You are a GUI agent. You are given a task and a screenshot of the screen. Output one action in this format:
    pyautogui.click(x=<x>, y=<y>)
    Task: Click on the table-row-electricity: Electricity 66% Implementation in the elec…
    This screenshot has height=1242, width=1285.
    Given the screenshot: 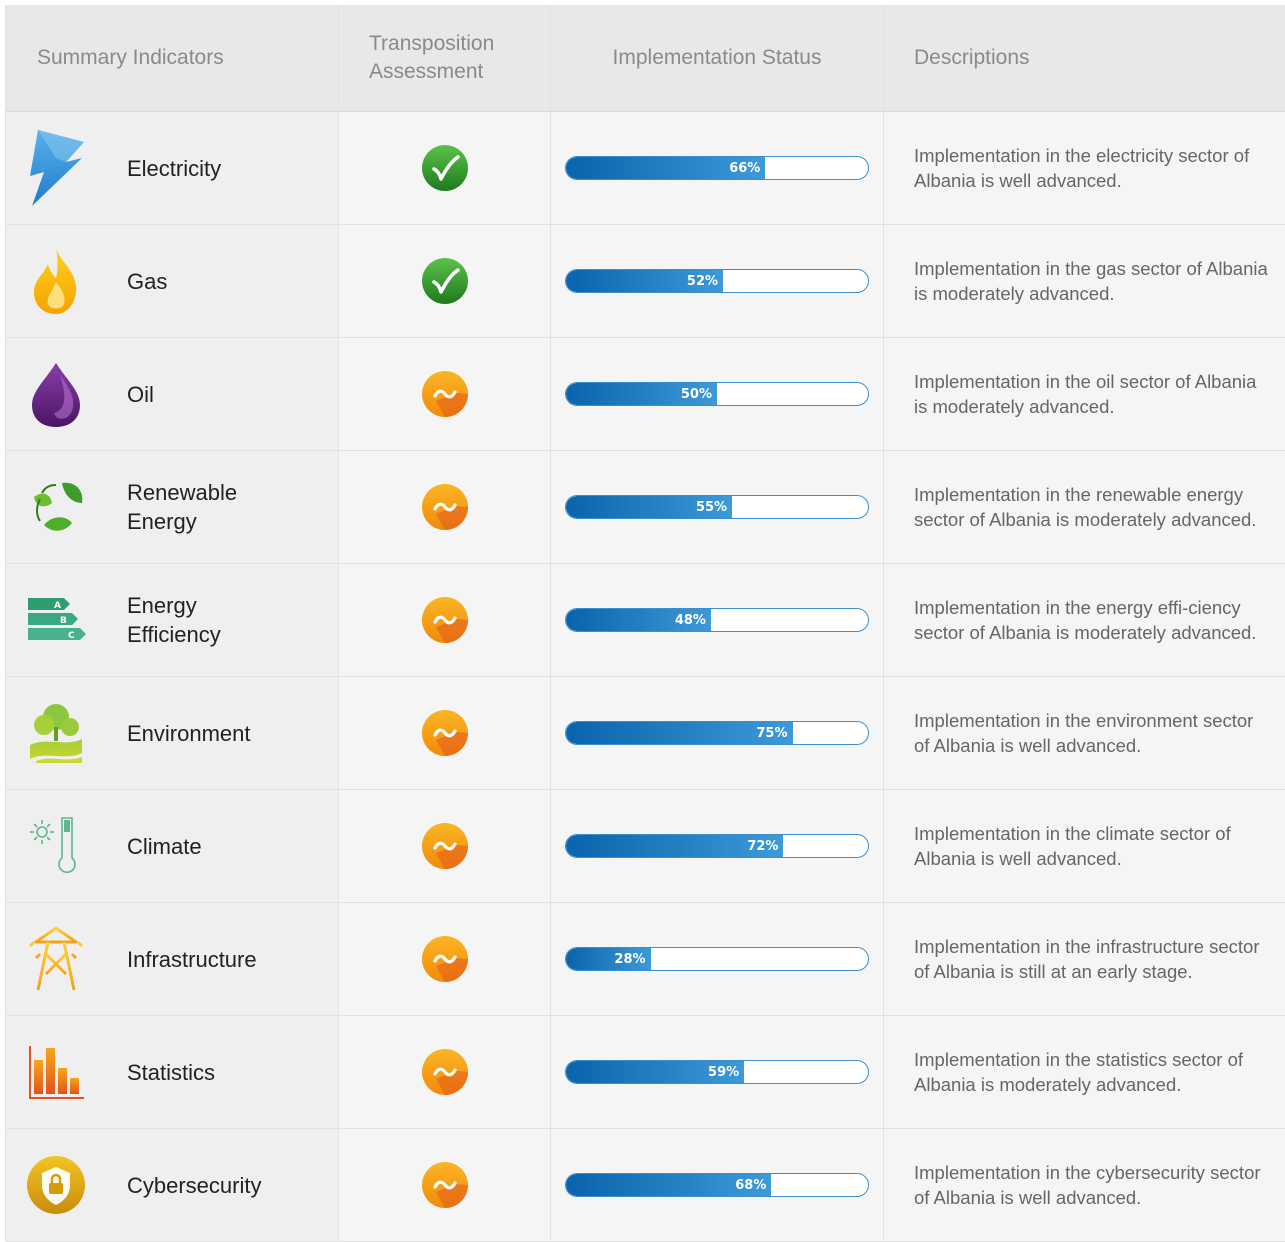 What is the action you would take?
    pyautogui.click(x=645, y=168)
    